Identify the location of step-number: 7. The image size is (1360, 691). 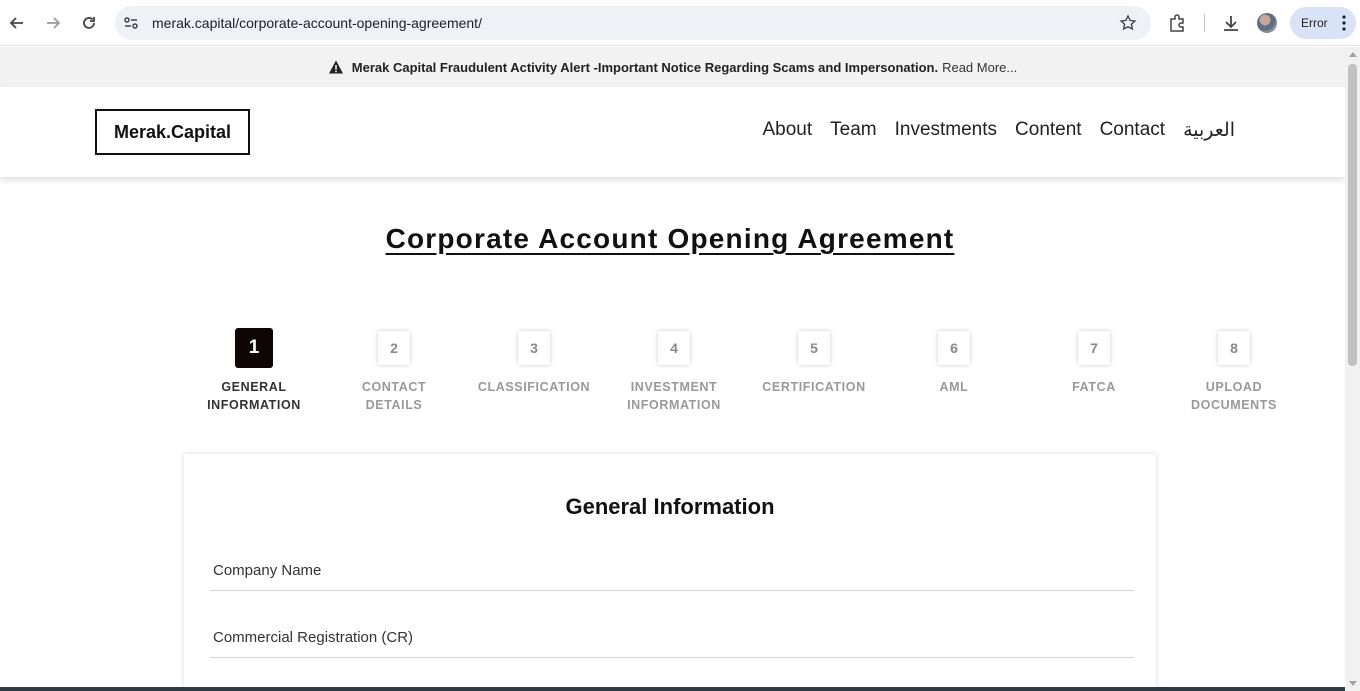
(1094, 348).